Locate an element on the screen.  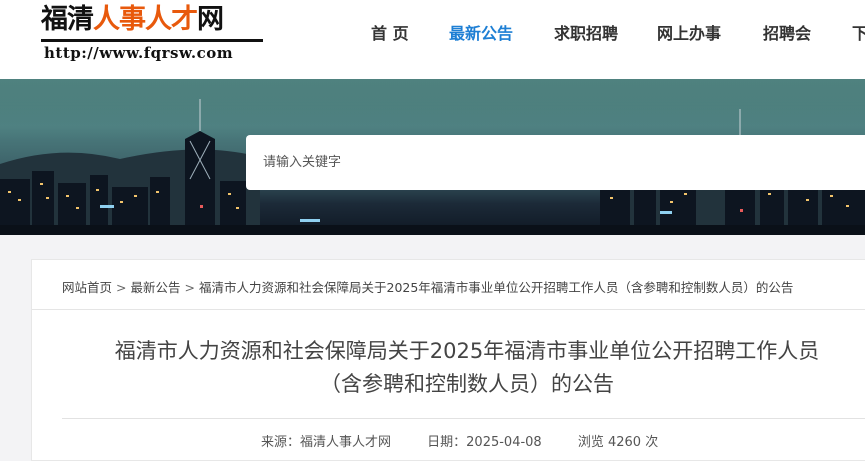
breadcrumb-home: 网站首页 is located at coordinates (87, 287).